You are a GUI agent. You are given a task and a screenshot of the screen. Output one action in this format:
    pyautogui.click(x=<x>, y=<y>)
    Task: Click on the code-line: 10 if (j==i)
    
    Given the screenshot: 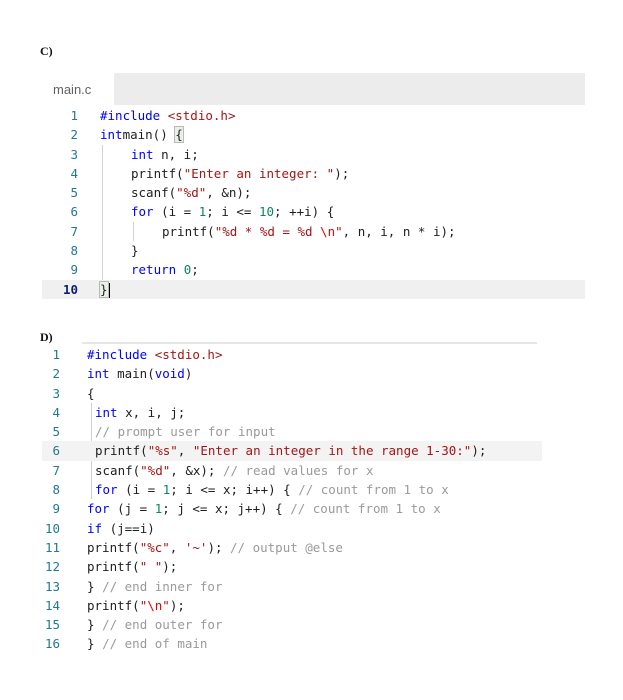 What is the action you would take?
    pyautogui.click(x=292, y=528)
    